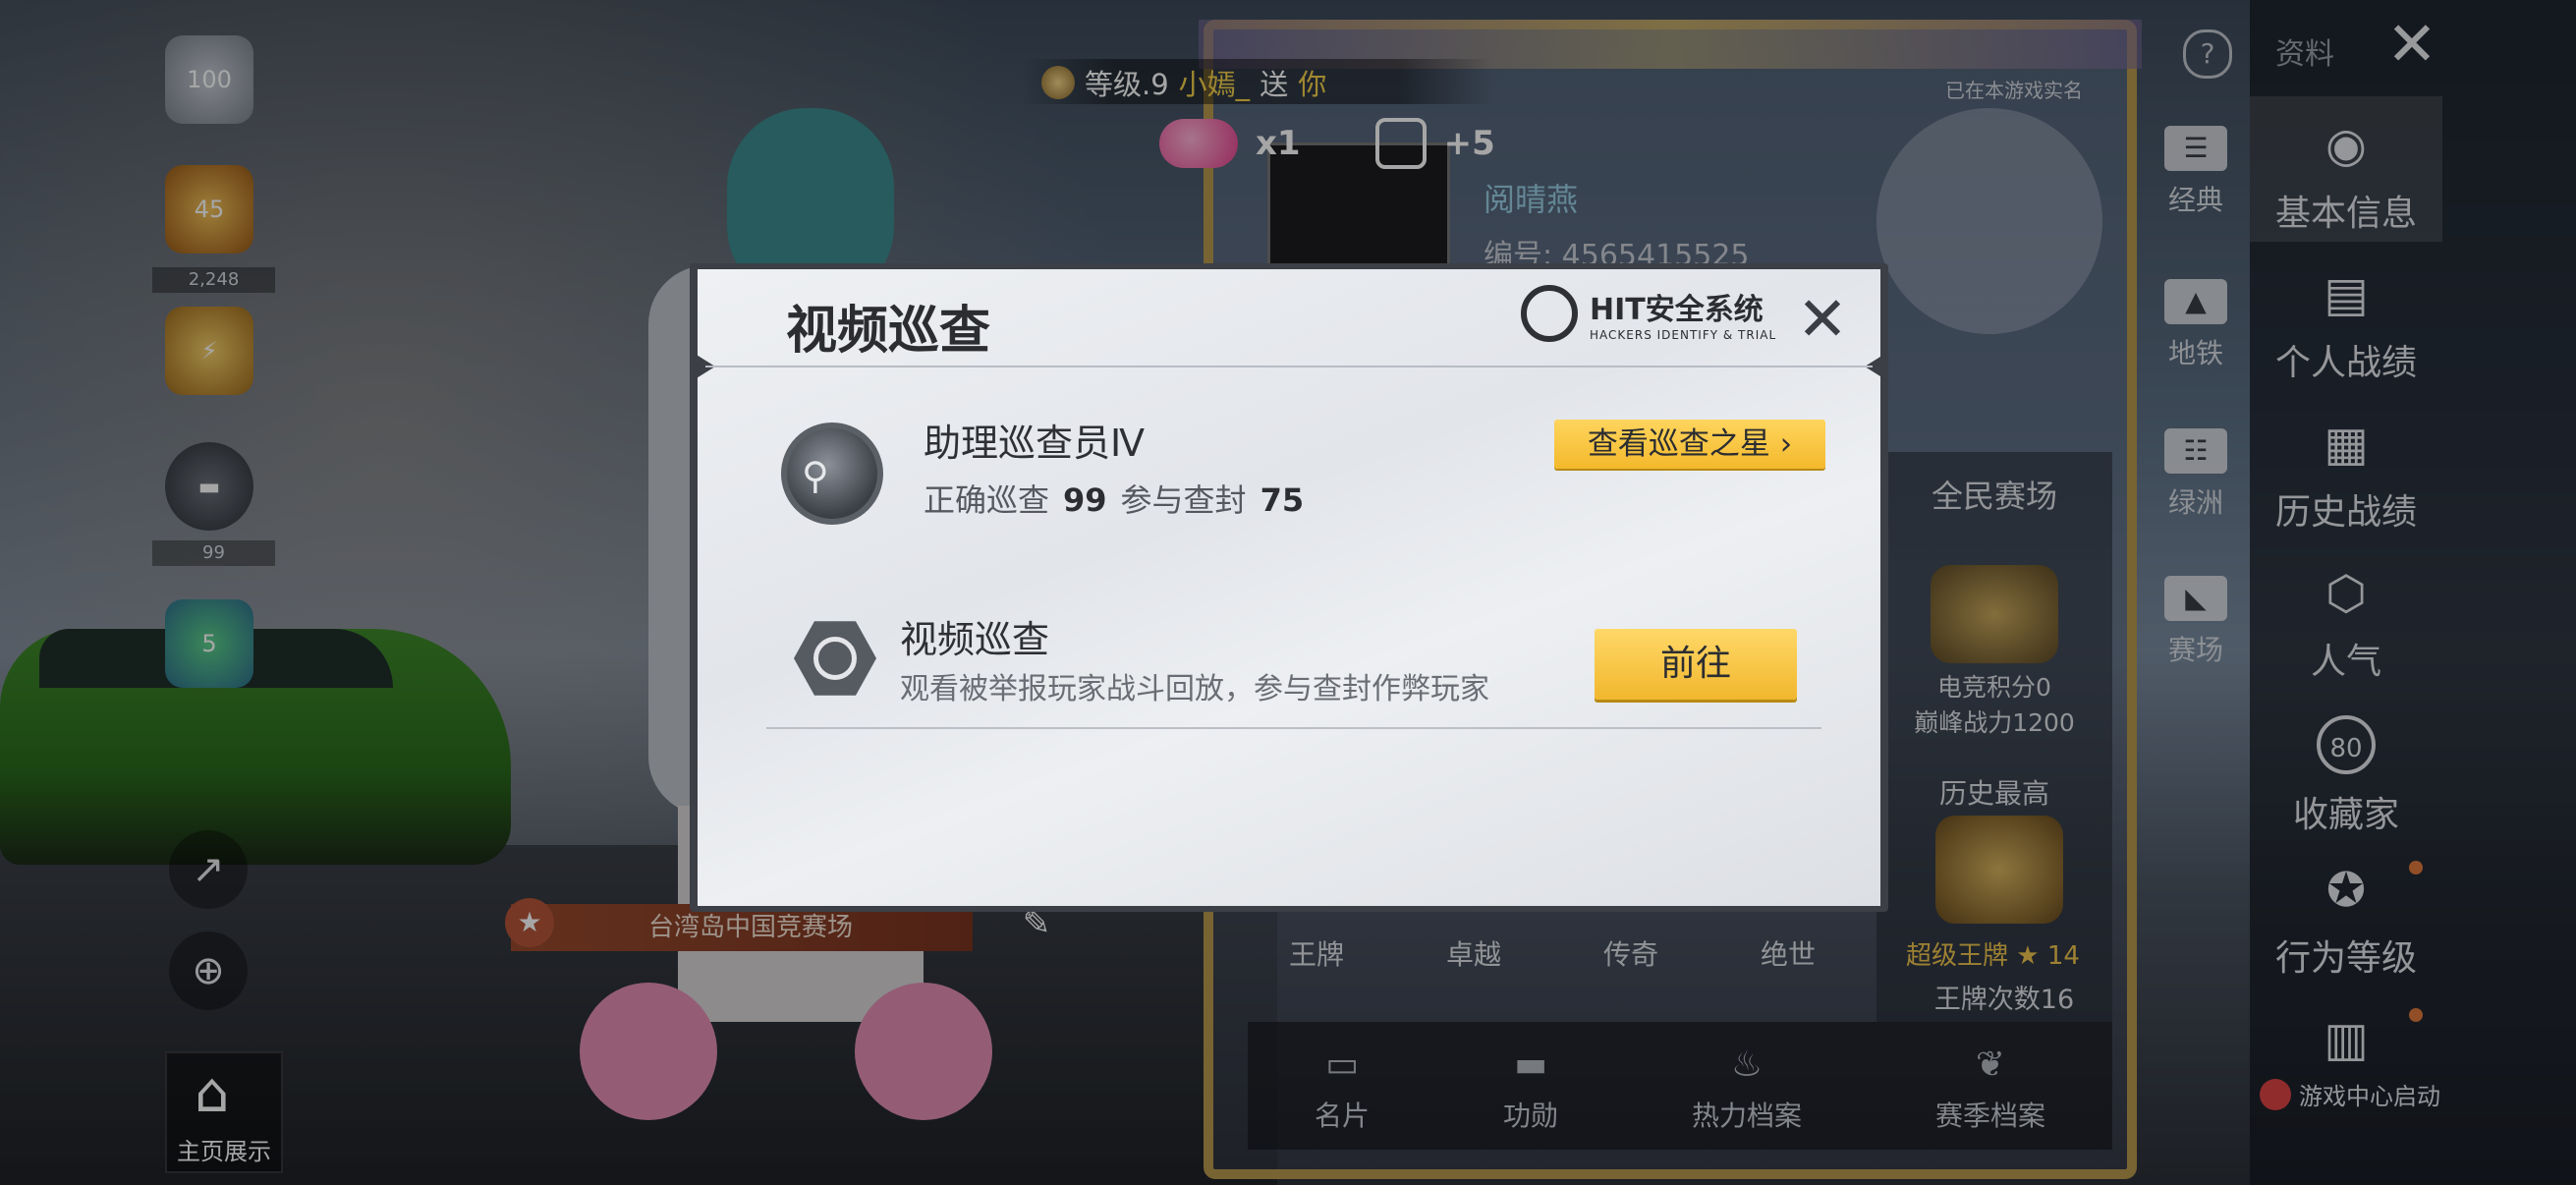 Image resolution: width=2576 pixels, height=1185 pixels. Describe the element at coordinates (1194, 689) in the screenshot. I see `task-description: 观看被举报玩家战斗回放，参与查封作弊玩家` at that location.